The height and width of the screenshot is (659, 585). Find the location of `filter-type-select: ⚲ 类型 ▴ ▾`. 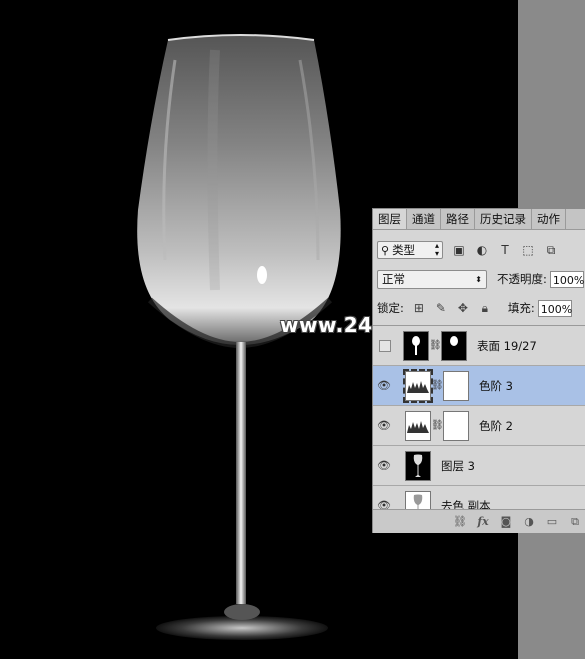

filter-type-select: ⚲ 类型 ▴ ▾ is located at coordinates (410, 250).